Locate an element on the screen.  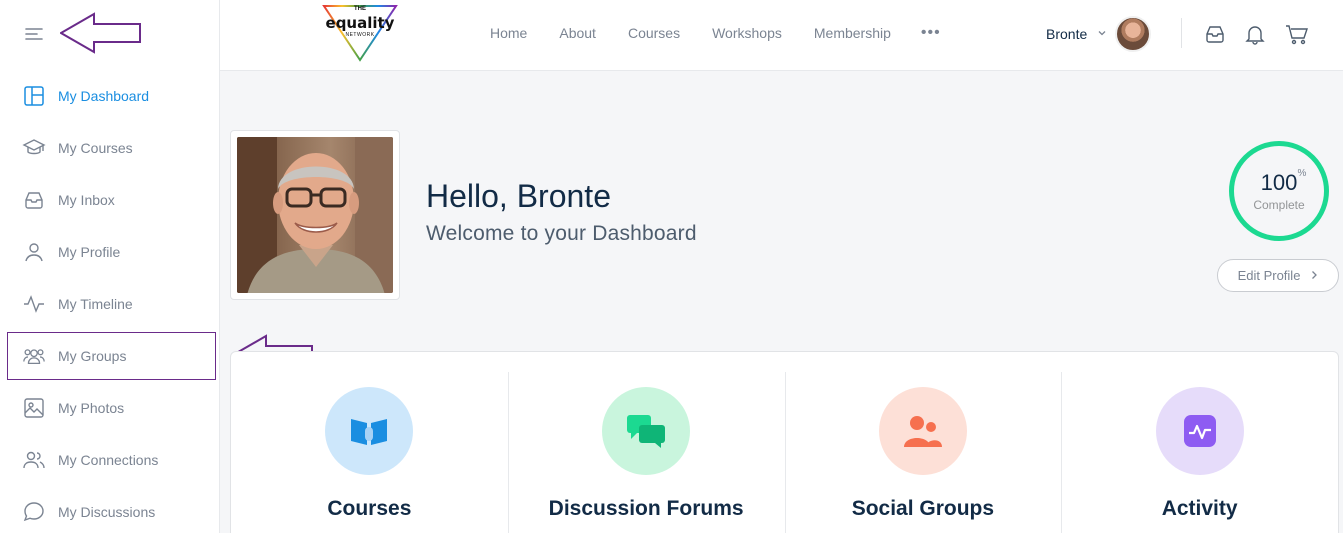
connections-icon is located at coordinates (34, 460).